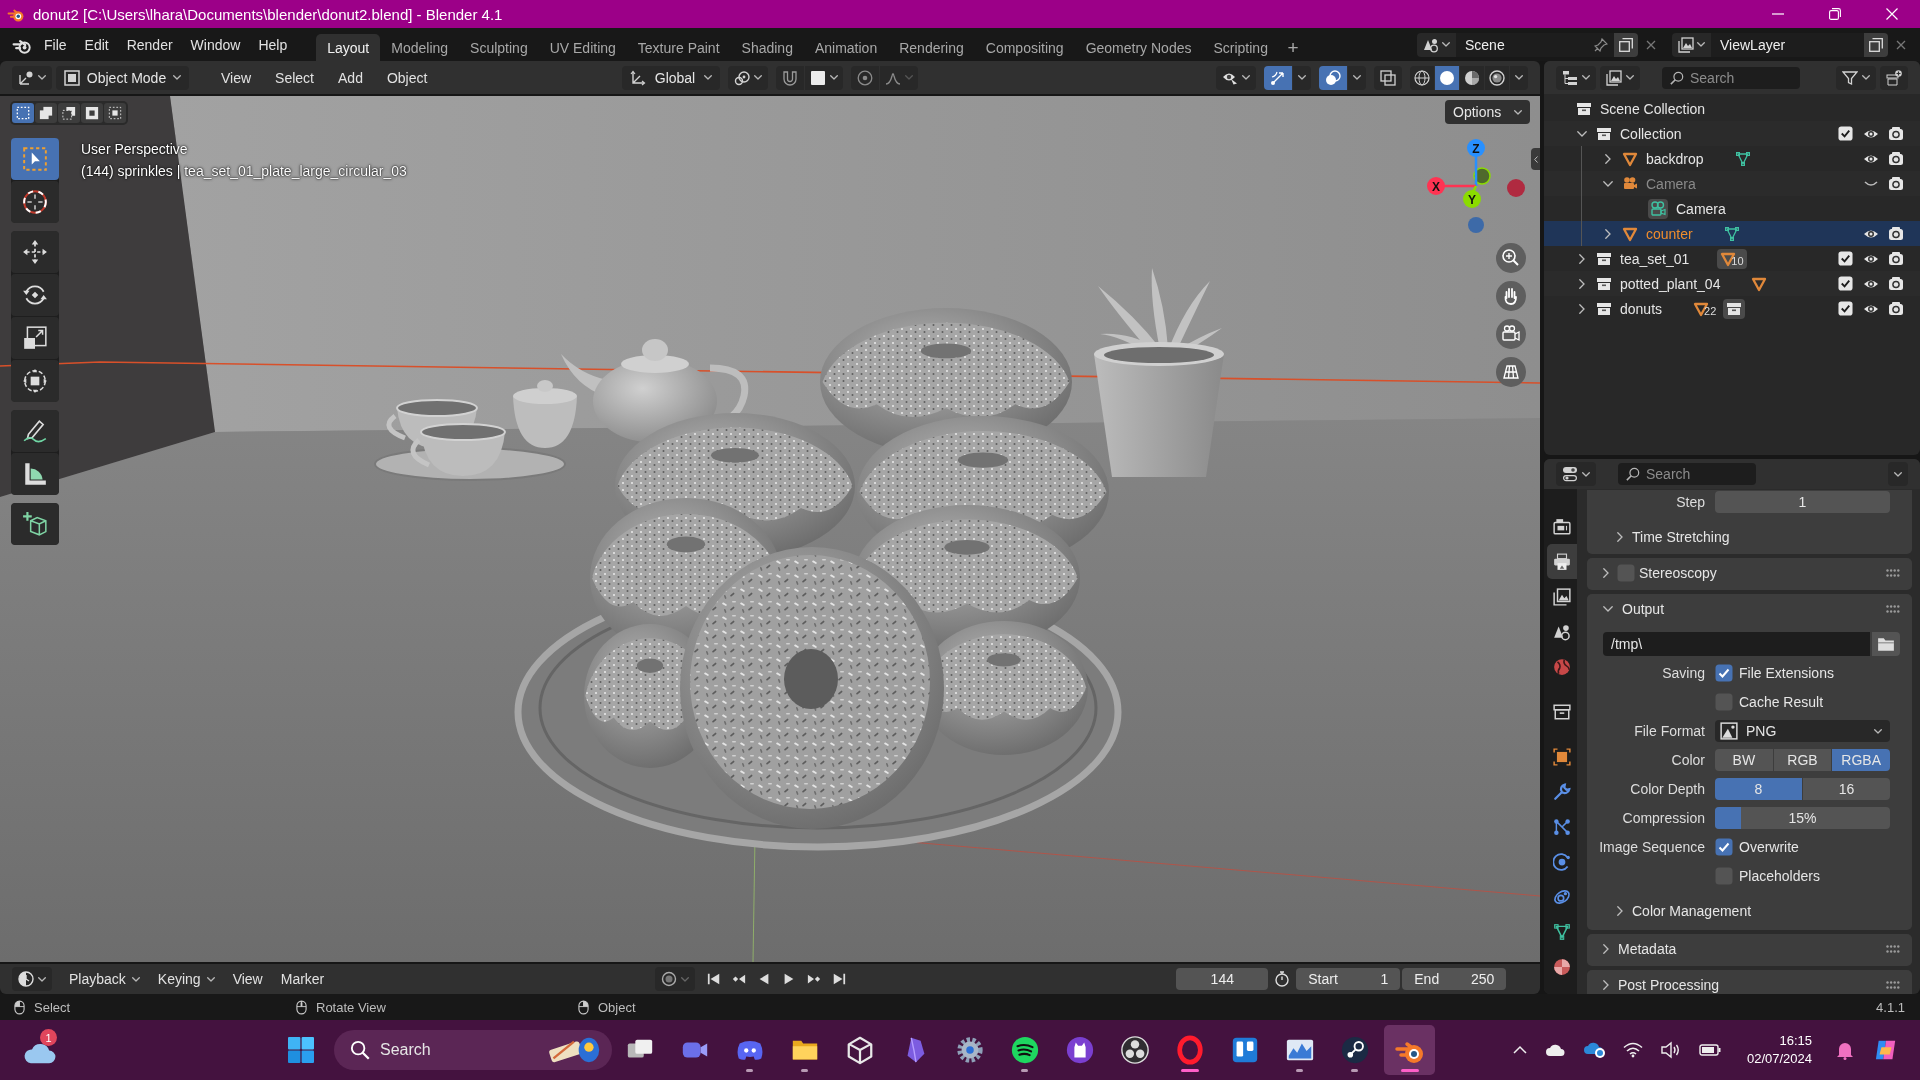 The image size is (1920, 1080). What do you see at coordinates (846, 47) in the screenshot?
I see `workspace-tab: Animation` at bounding box center [846, 47].